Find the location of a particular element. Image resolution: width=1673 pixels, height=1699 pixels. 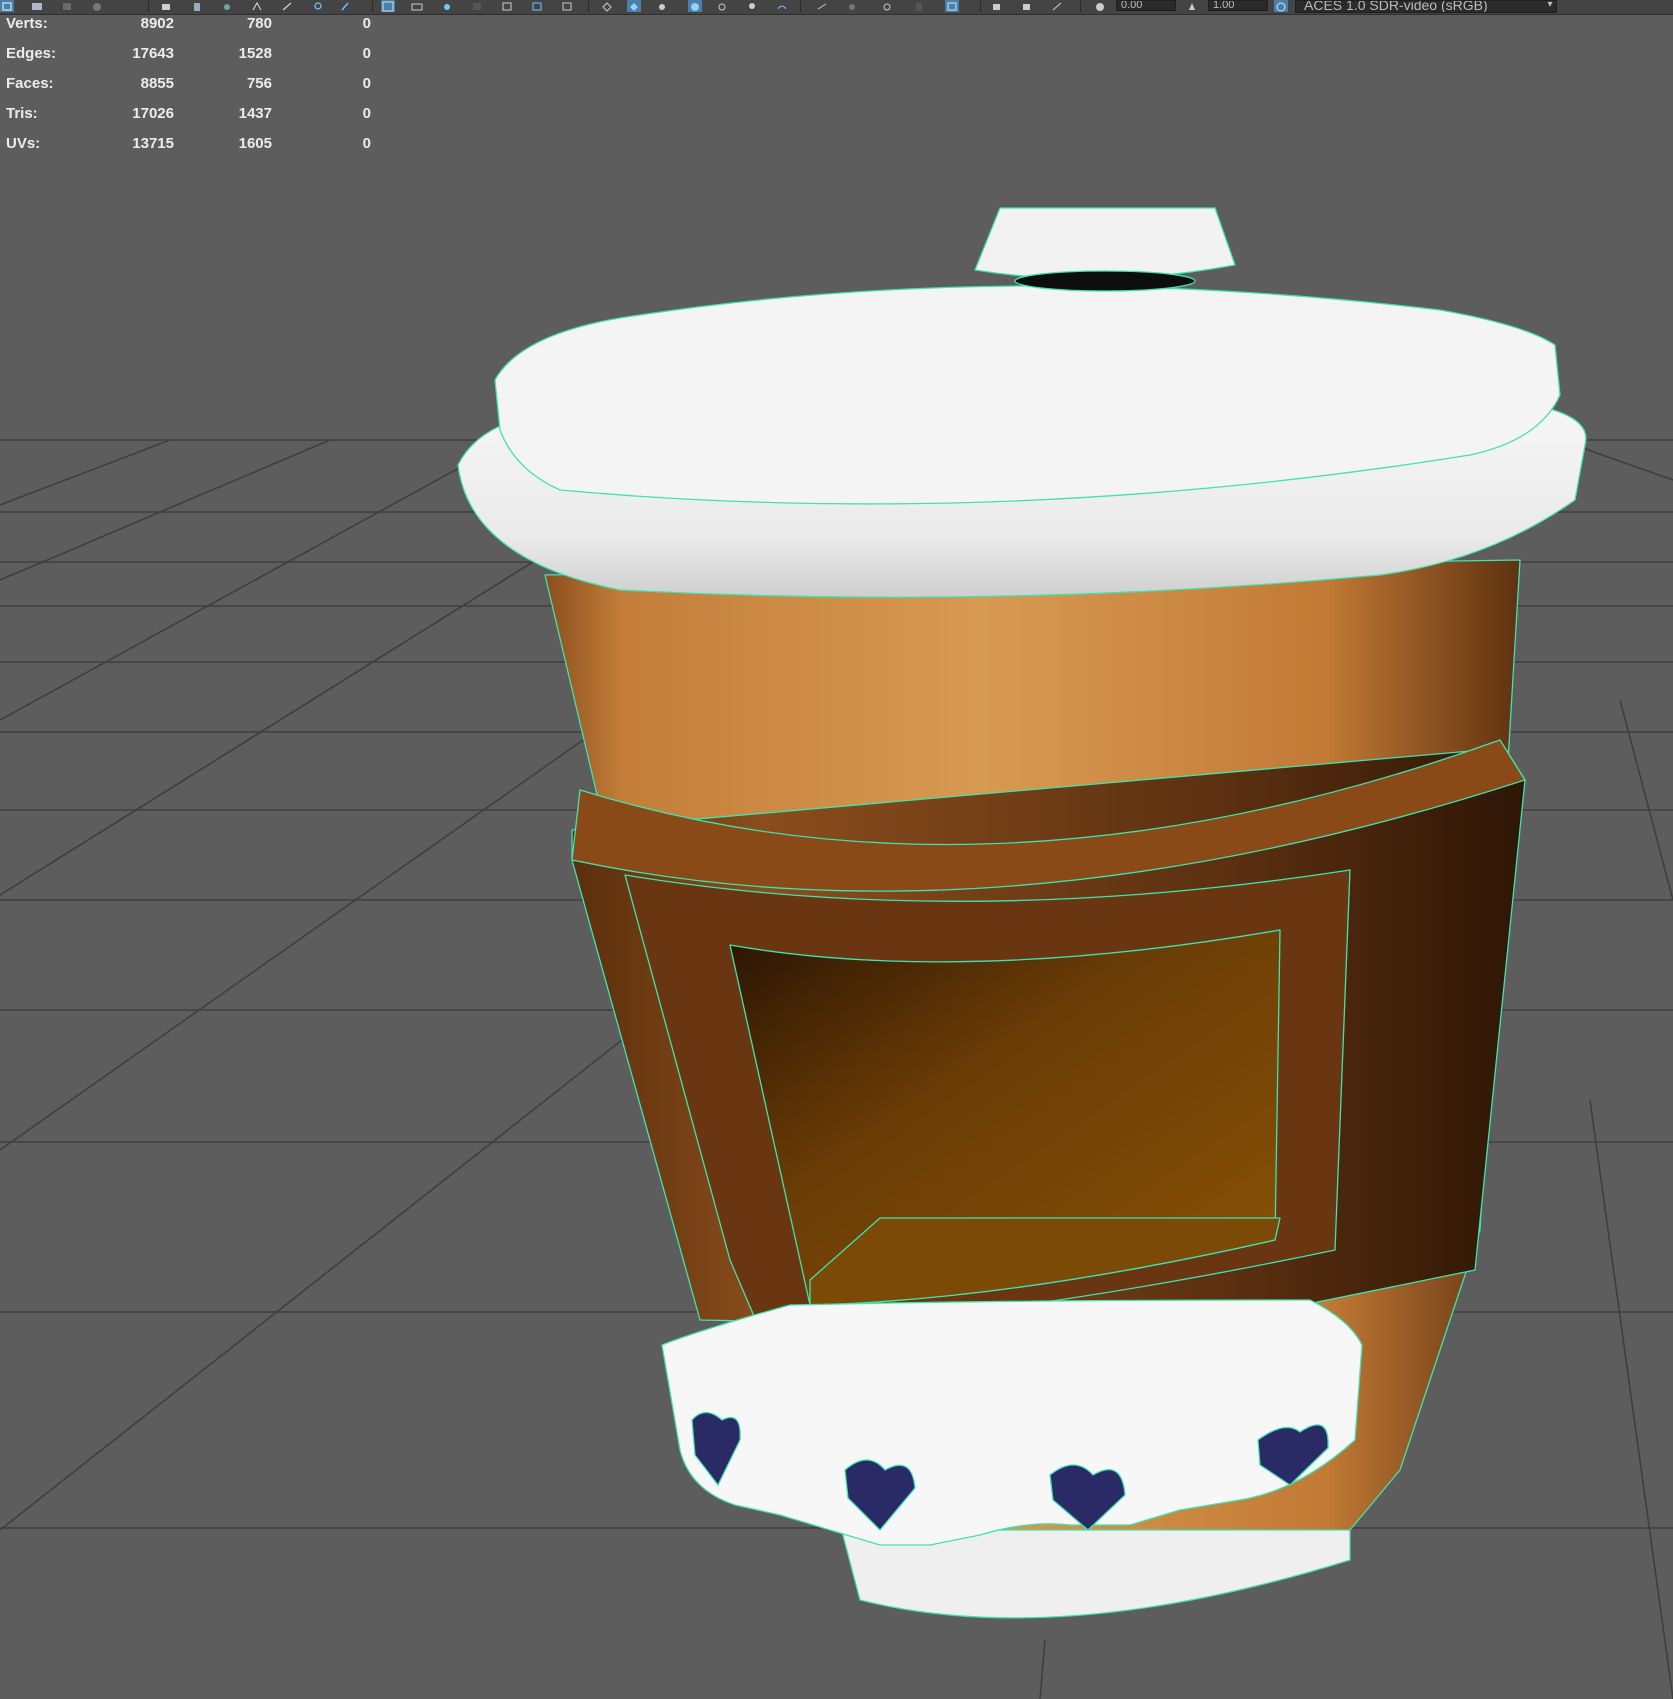

hud-row-verts: Verts: 8902 780 0 is located at coordinates (190, 29).